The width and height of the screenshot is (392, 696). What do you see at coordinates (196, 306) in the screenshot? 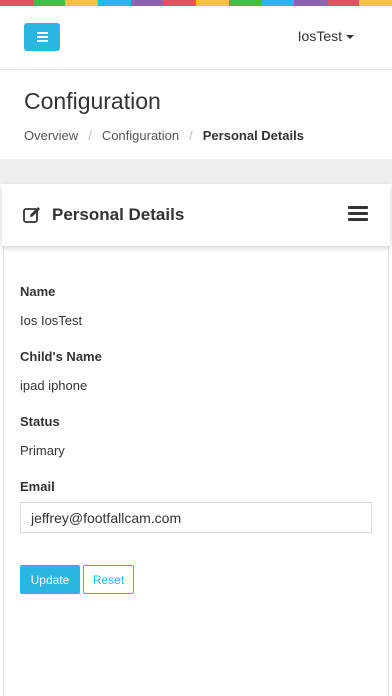
I see `name-field: Name Ios IosTest` at bounding box center [196, 306].